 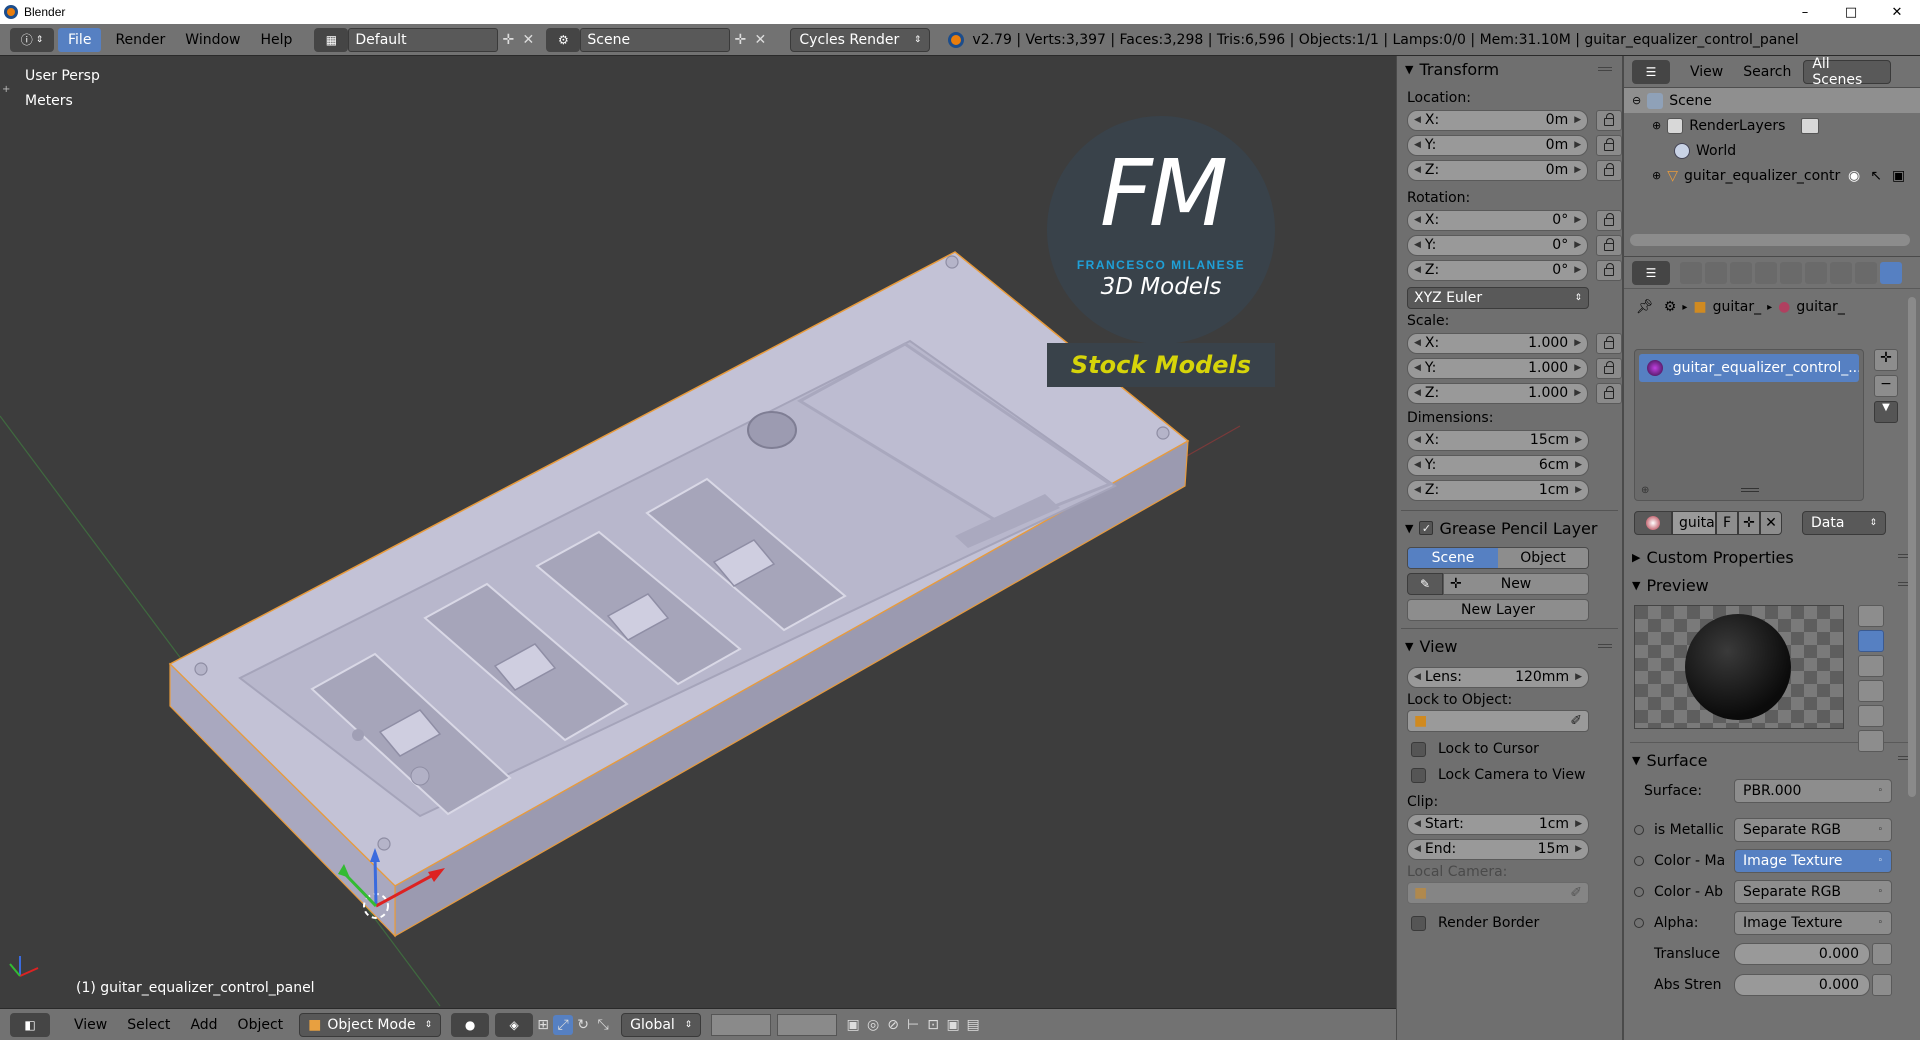 What do you see at coordinates (1498, 120) in the screenshot?
I see `location-x-field: ◀ X: 0m ▶` at bounding box center [1498, 120].